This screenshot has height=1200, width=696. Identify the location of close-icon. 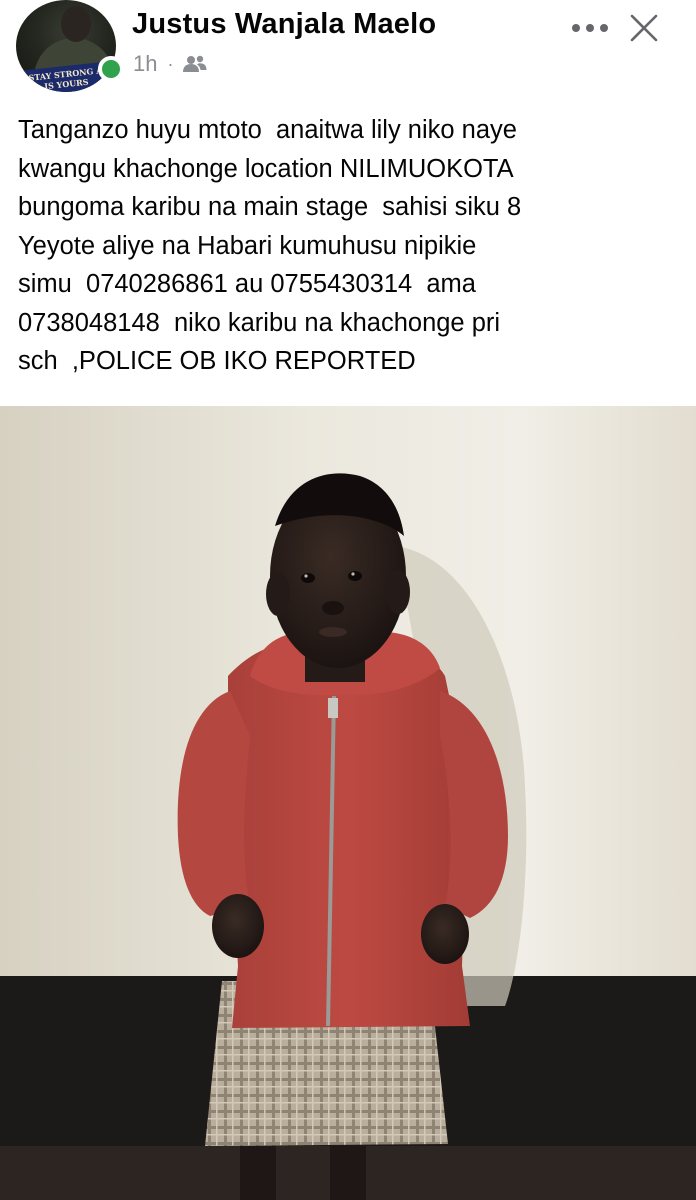
(644, 28).